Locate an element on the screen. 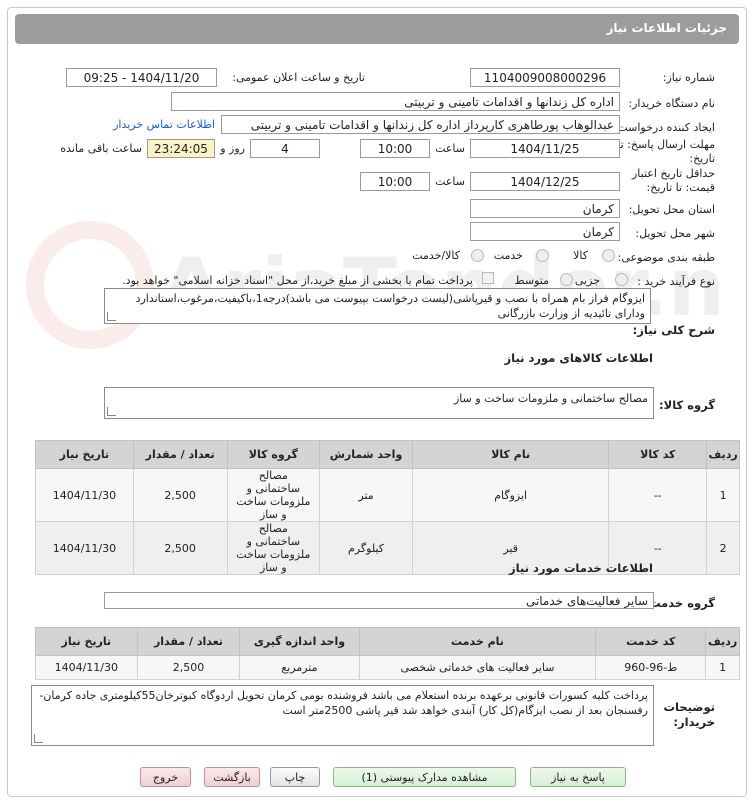 This screenshot has width=755, height=803. city-label: شهر محل تحویل: is located at coordinates (675, 233).